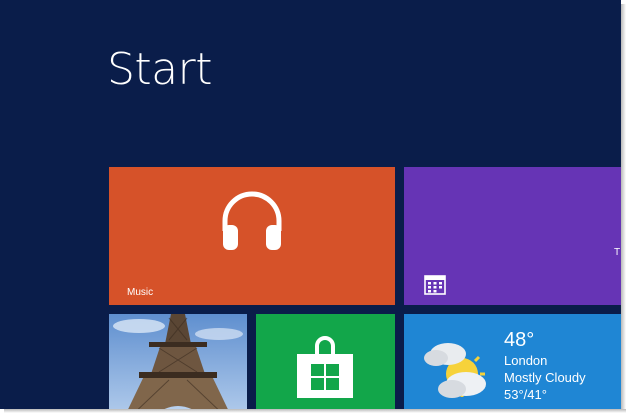  Describe the element at coordinates (252, 220) in the screenshot. I see `headphones-icon` at that location.